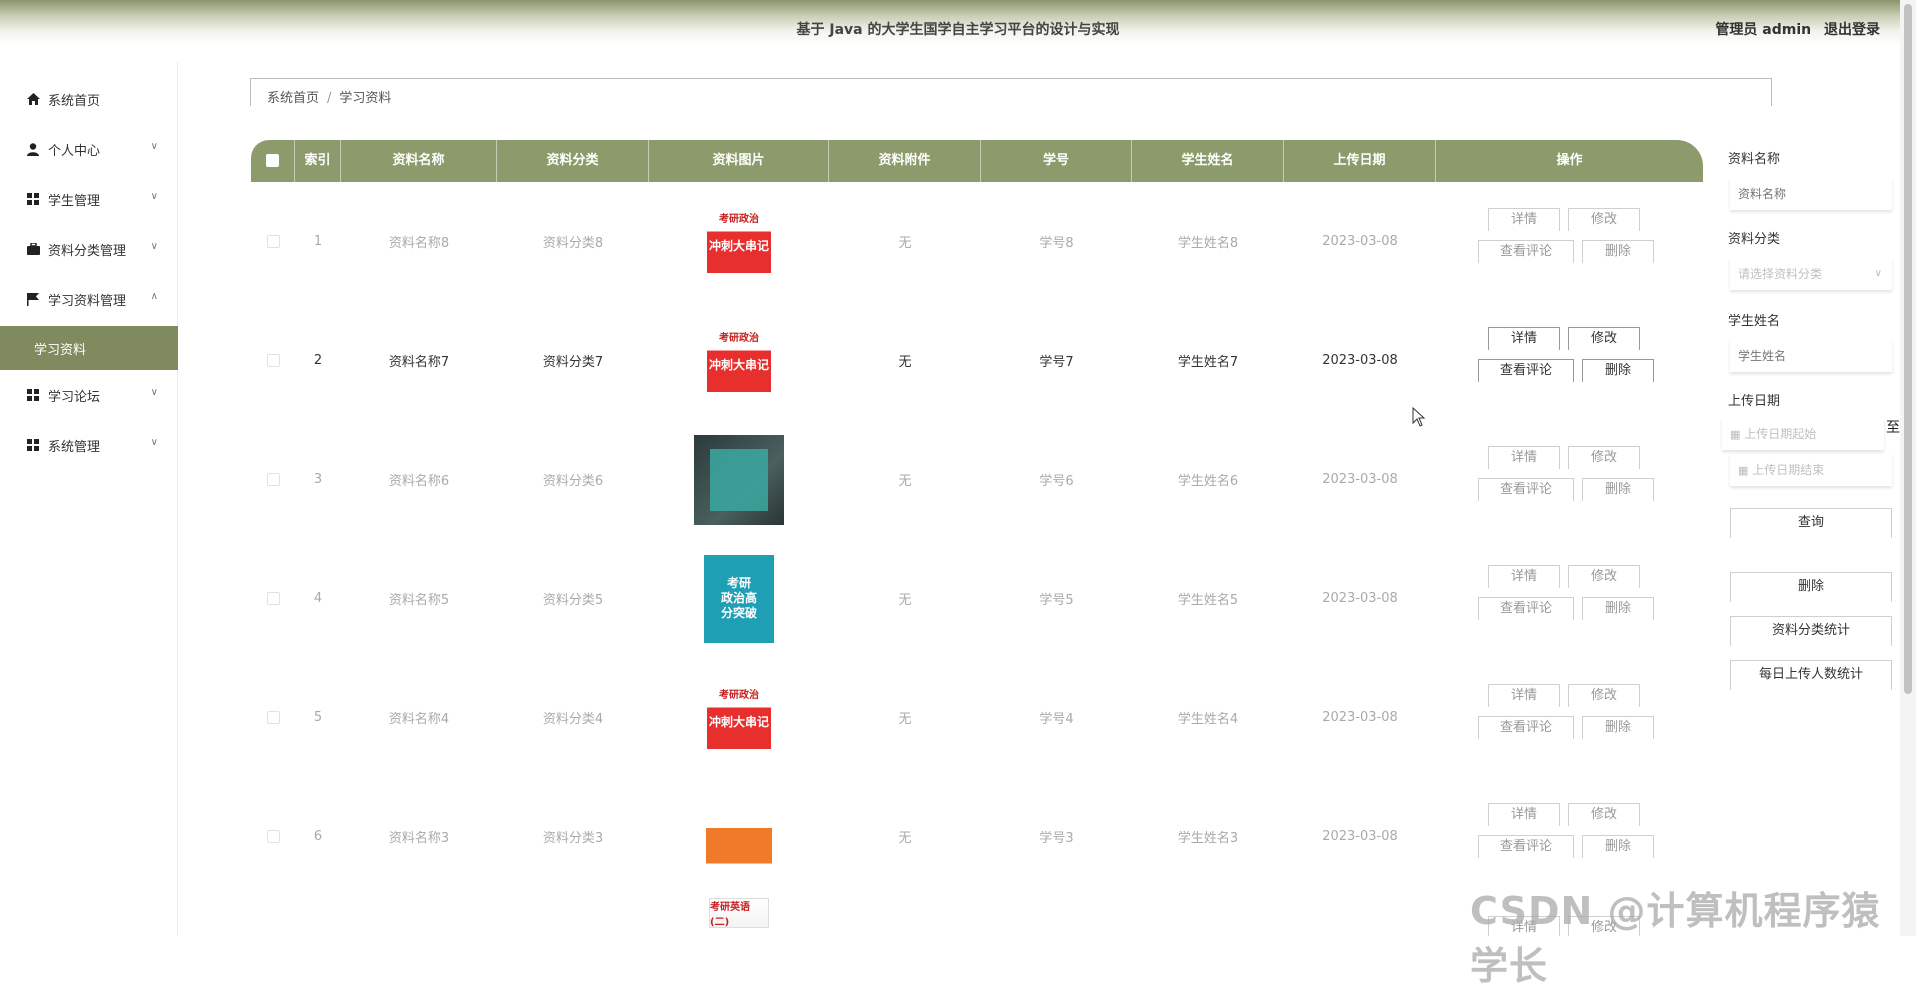  I want to click on date-end-input: ▦ 上传日期结束, so click(1811, 470).